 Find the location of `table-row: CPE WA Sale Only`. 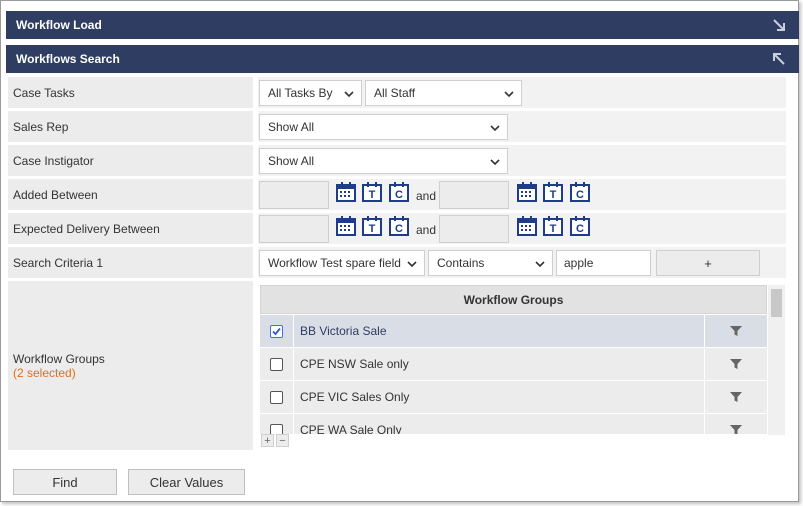

table-row: CPE WA Sale Only is located at coordinates (513, 424).